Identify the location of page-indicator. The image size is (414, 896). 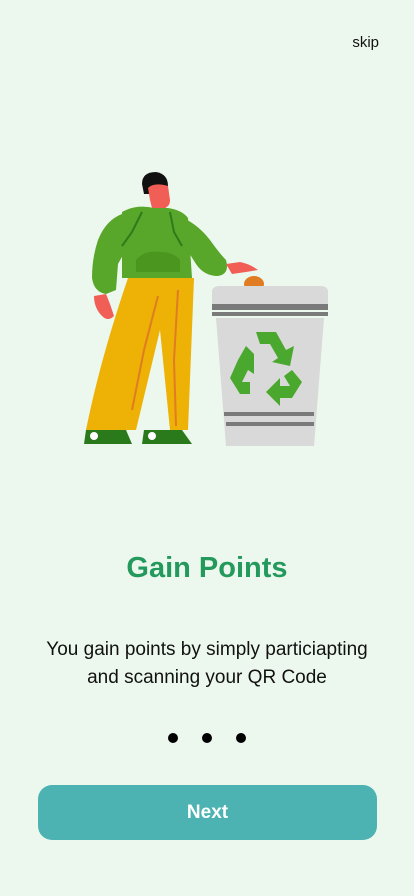
(207, 738).